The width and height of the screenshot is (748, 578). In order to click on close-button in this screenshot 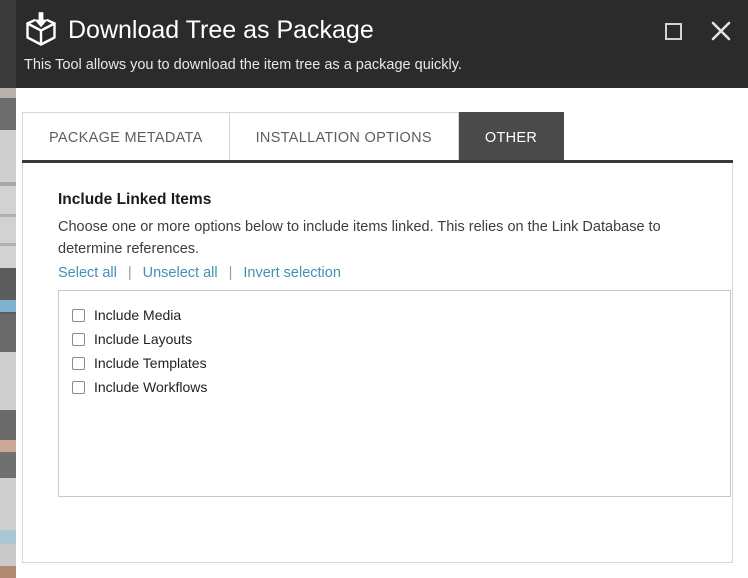, I will do `click(721, 31)`.